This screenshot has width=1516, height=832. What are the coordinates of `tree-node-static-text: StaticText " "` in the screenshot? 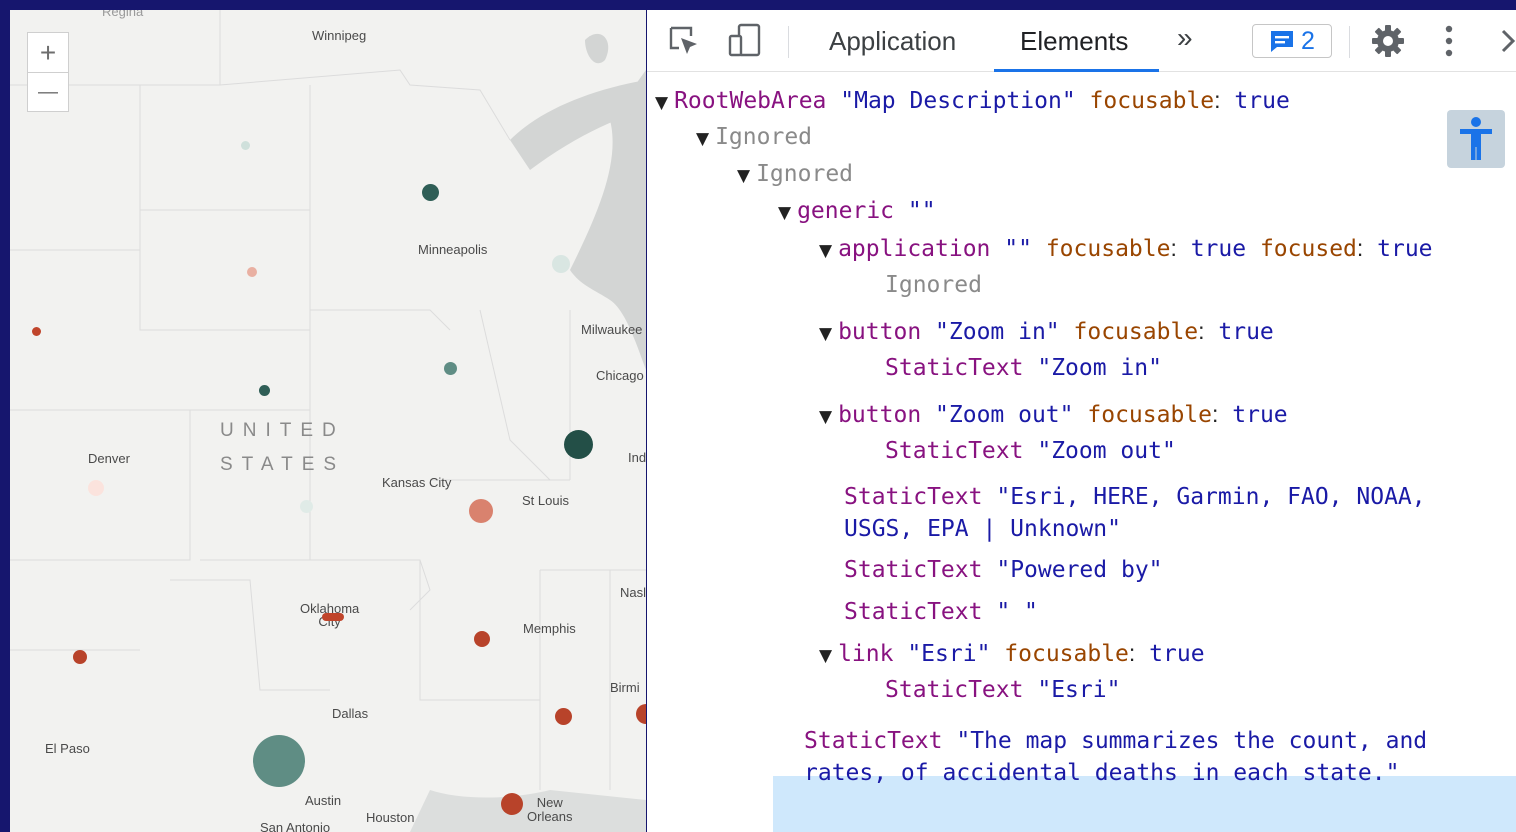 It's located at (941, 612).